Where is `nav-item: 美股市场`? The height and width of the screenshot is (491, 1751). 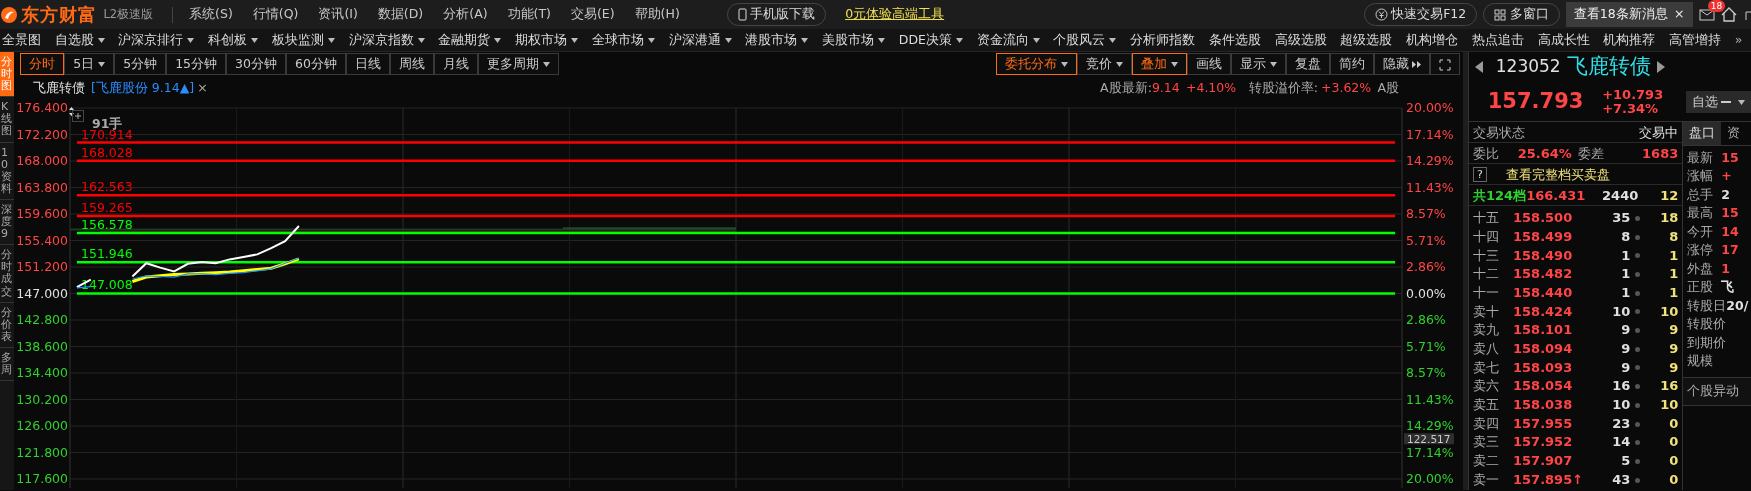 nav-item: 美股市场 is located at coordinates (854, 40).